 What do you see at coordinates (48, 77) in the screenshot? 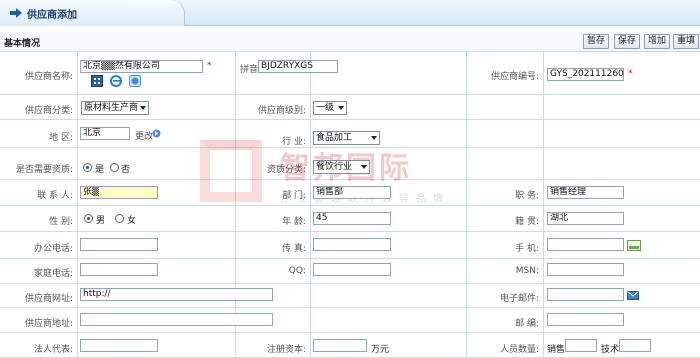
I see `supplier-name-label: 供应商名称:` at bounding box center [48, 77].